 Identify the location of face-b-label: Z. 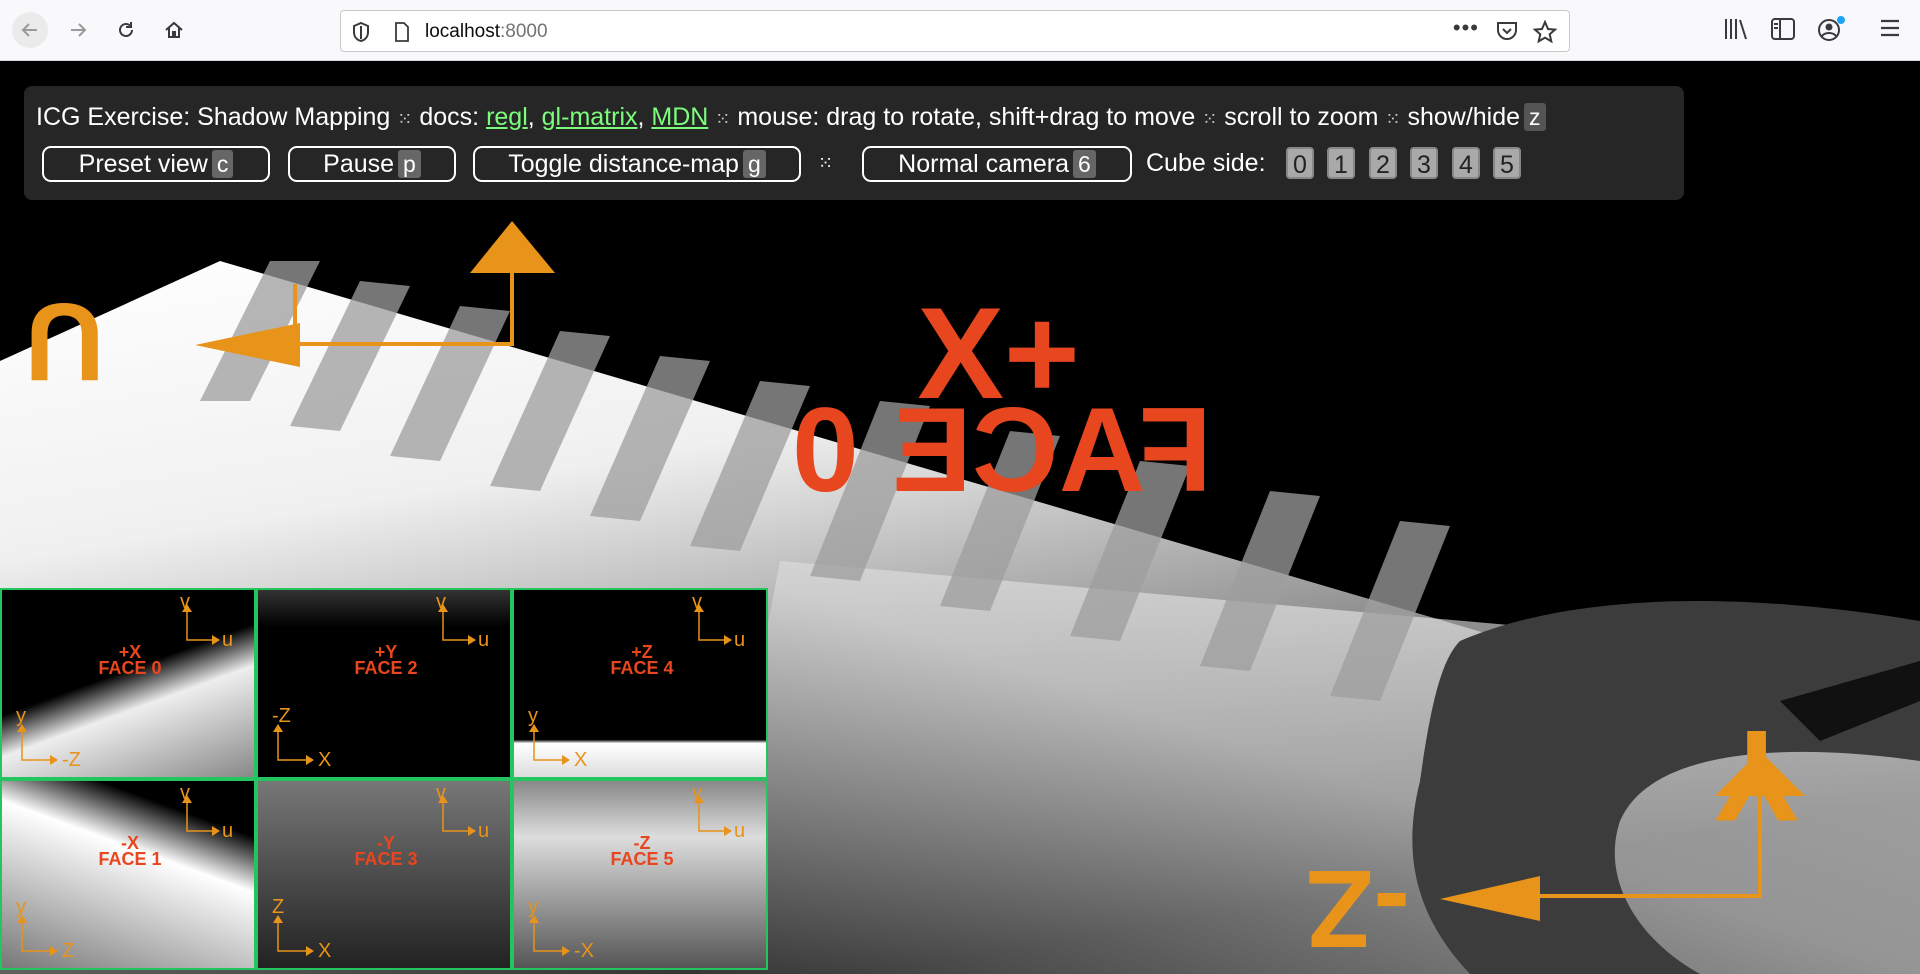
(68, 951).